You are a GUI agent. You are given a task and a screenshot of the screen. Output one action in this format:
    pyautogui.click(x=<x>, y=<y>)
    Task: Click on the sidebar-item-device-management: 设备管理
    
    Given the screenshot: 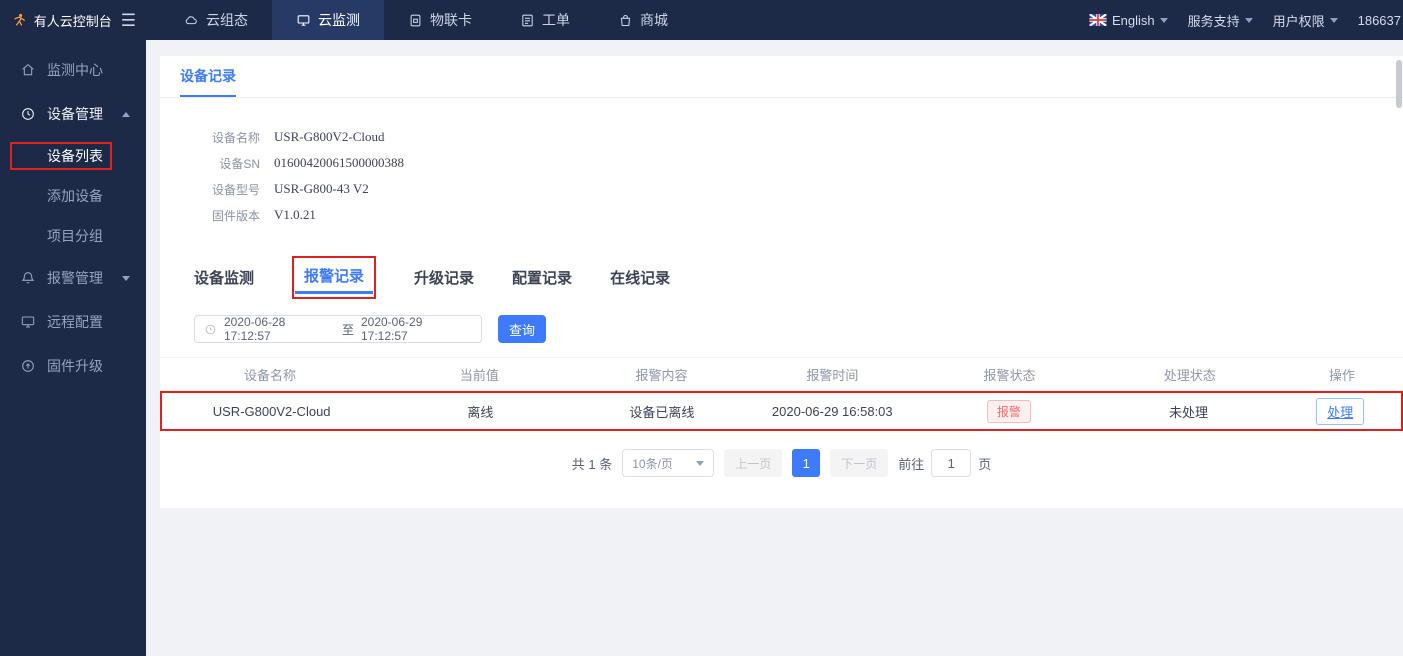 What is the action you would take?
    pyautogui.click(x=73, y=114)
    